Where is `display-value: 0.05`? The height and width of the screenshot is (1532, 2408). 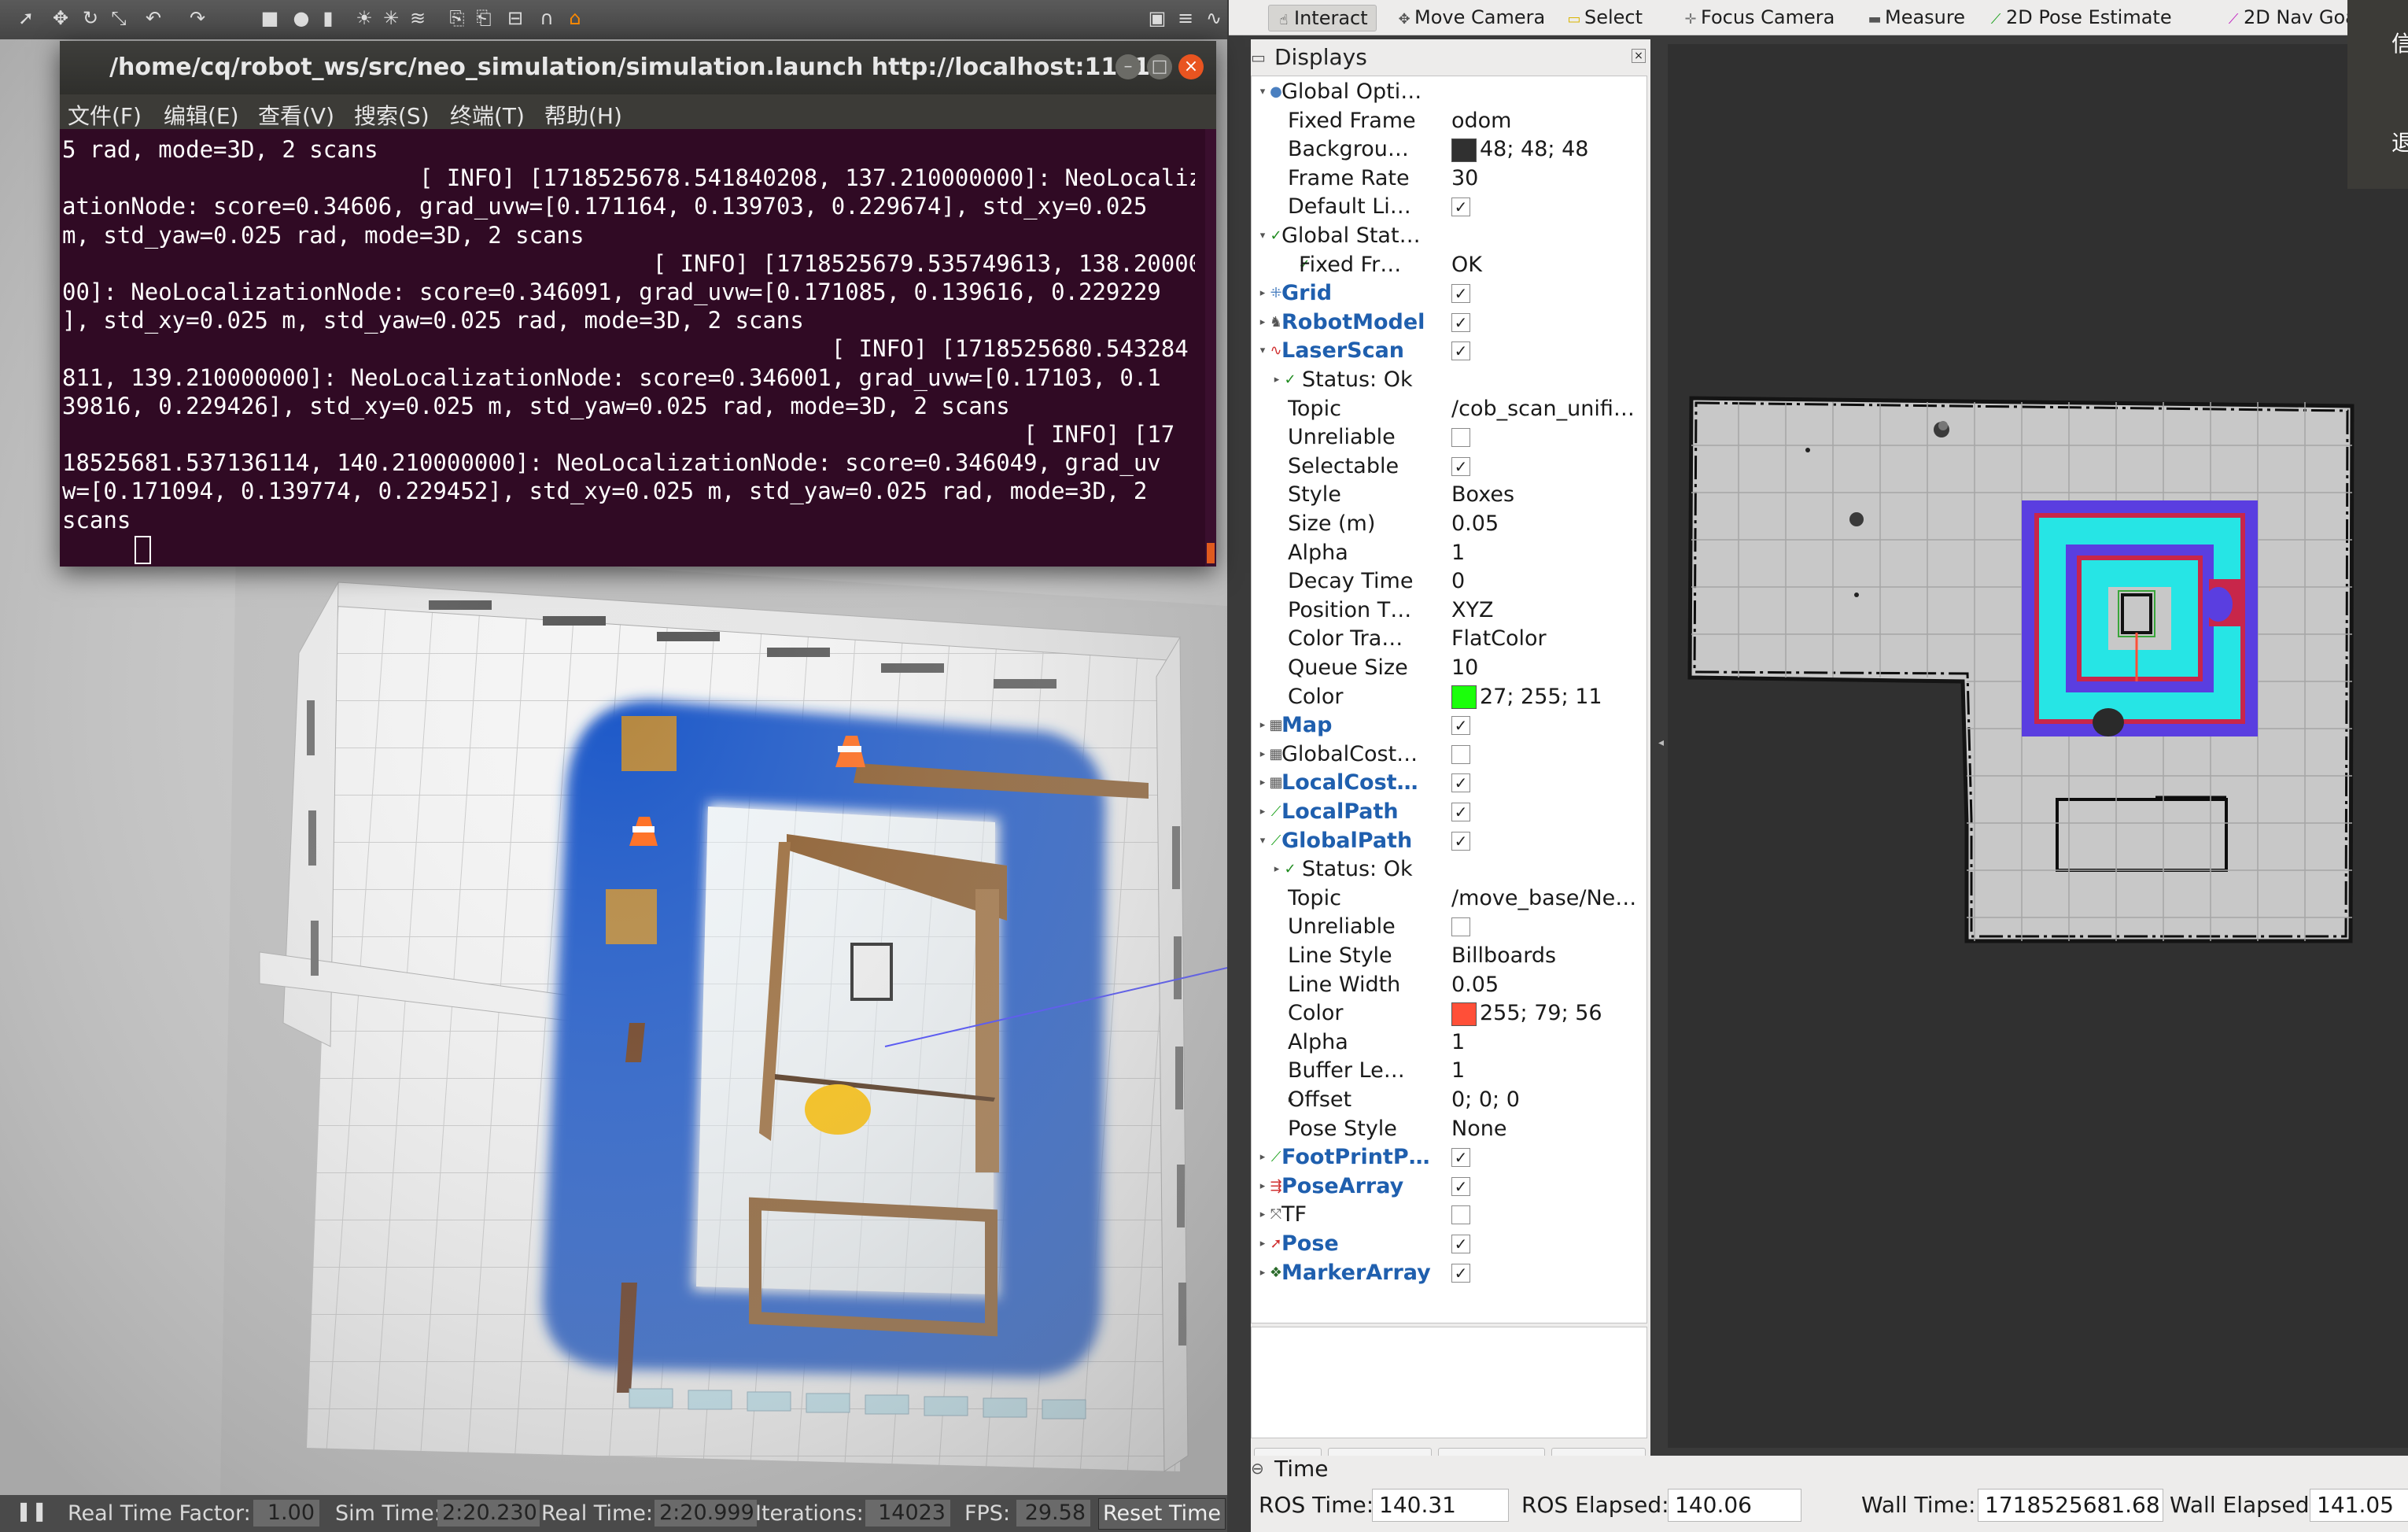
display-value: 0.05 is located at coordinates (1548, 985).